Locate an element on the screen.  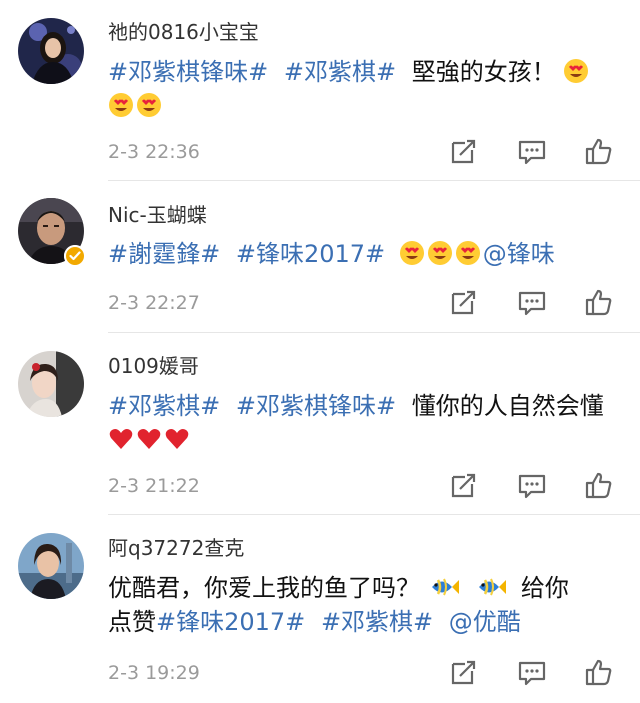
comment-text: 给你 is located at coordinates (544, 588).